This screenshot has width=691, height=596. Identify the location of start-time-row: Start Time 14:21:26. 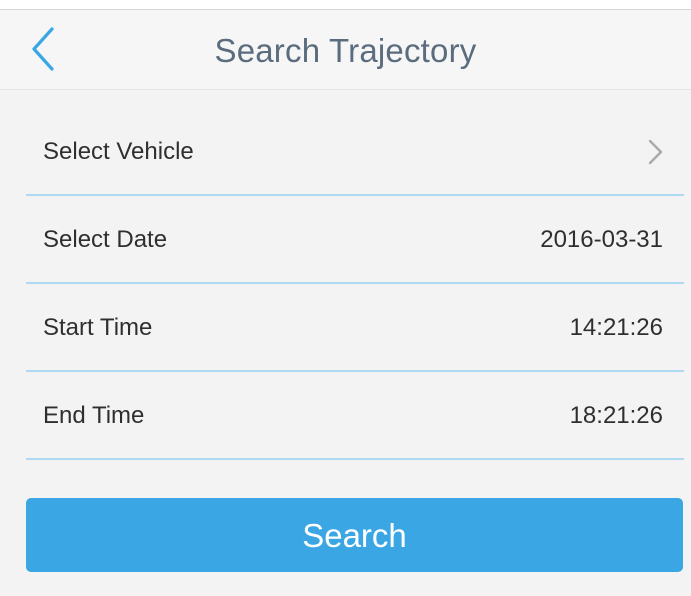
(355, 328).